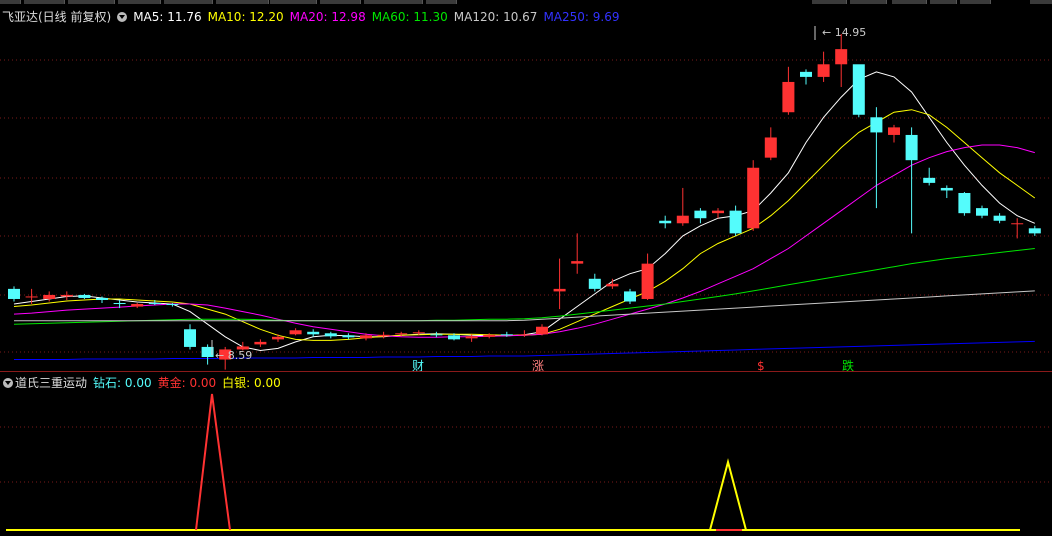 This screenshot has height=536, width=1052. Describe the element at coordinates (524, 286) in the screenshot. I see `ma-line-ma60` at that location.